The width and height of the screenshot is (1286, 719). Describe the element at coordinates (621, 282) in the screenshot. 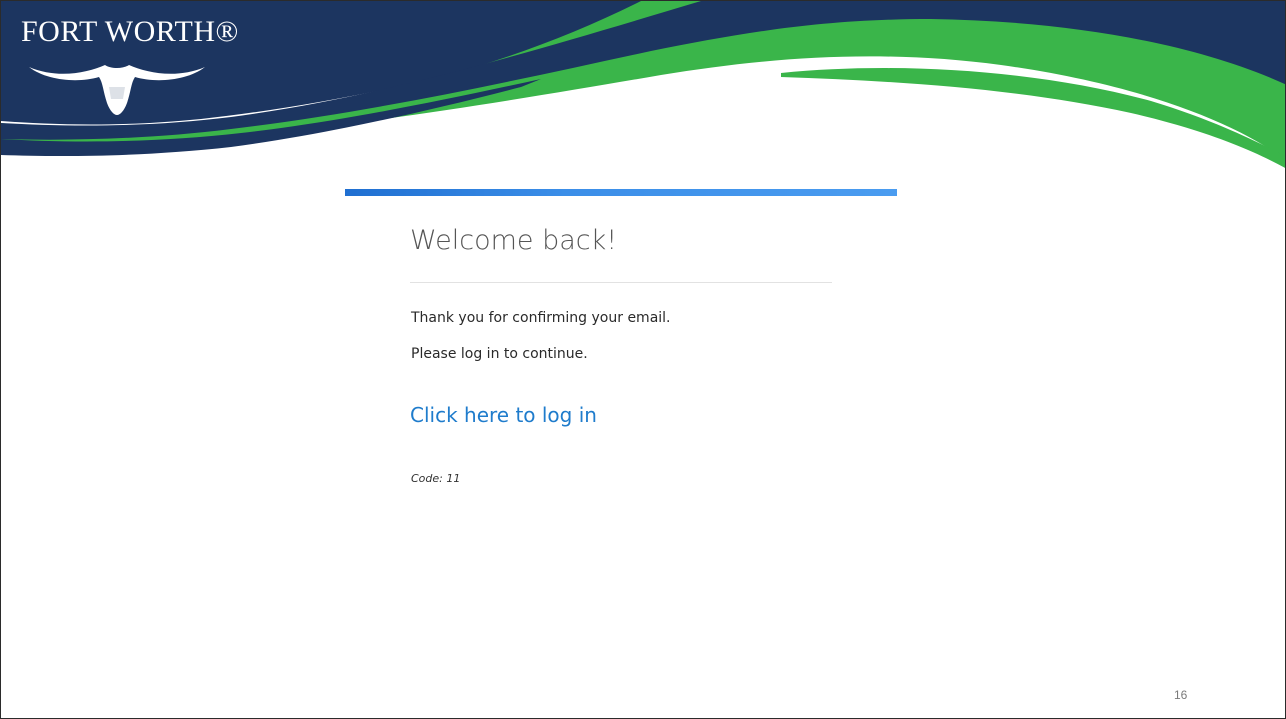

I see `title-divider` at that location.